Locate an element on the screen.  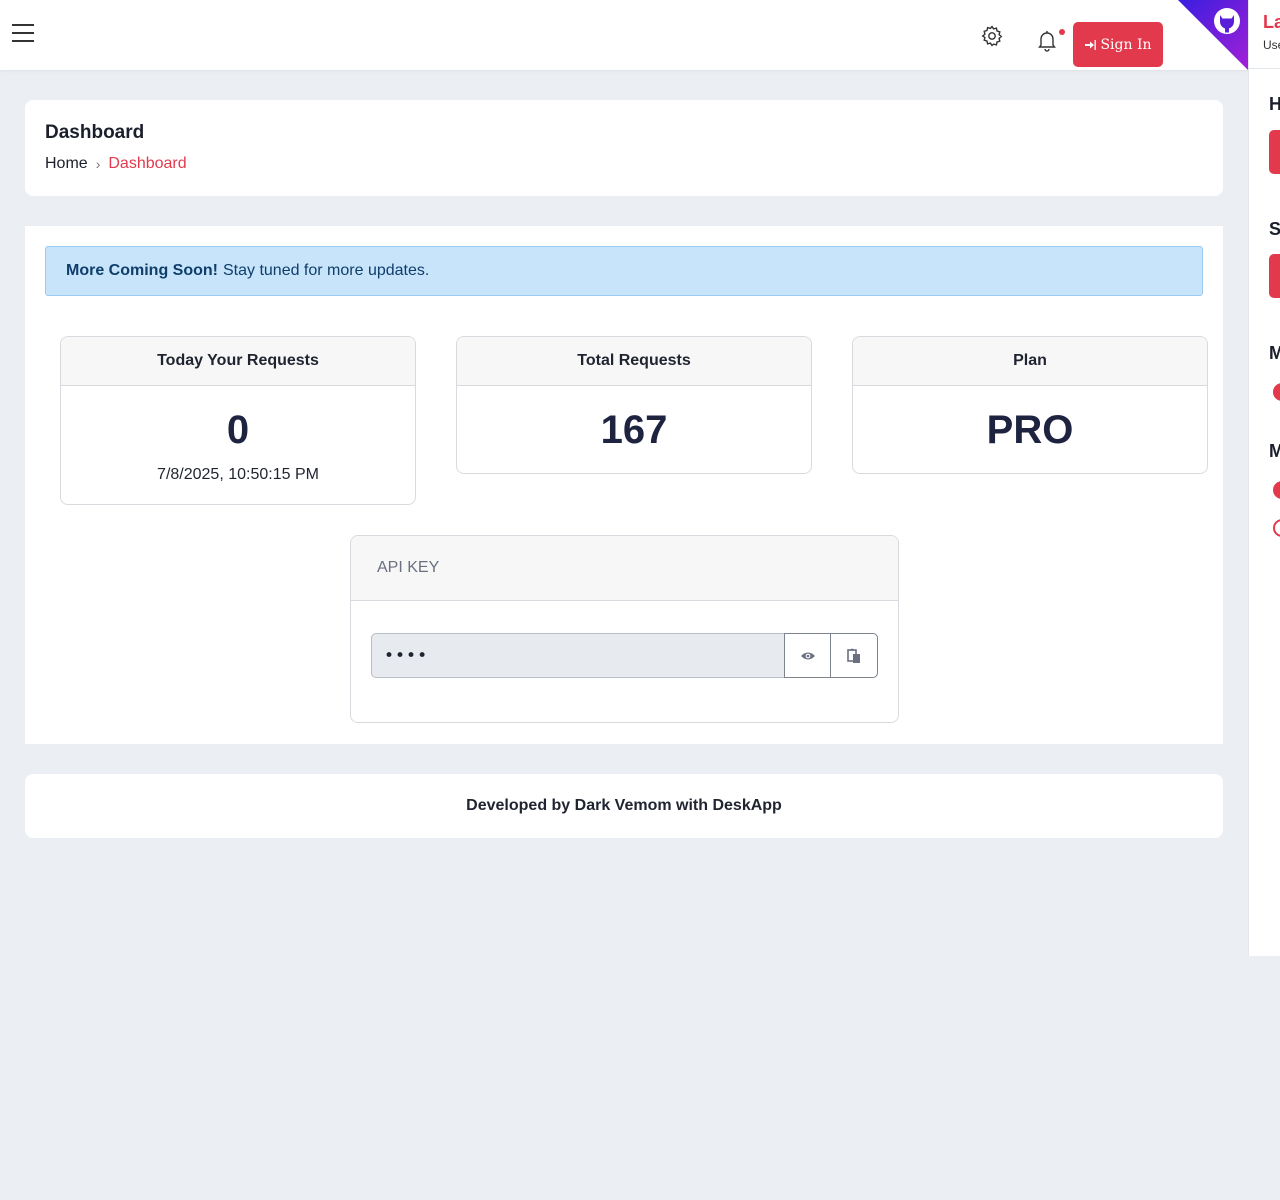
settings-panel-title: La is located at coordinates (1271, 22).